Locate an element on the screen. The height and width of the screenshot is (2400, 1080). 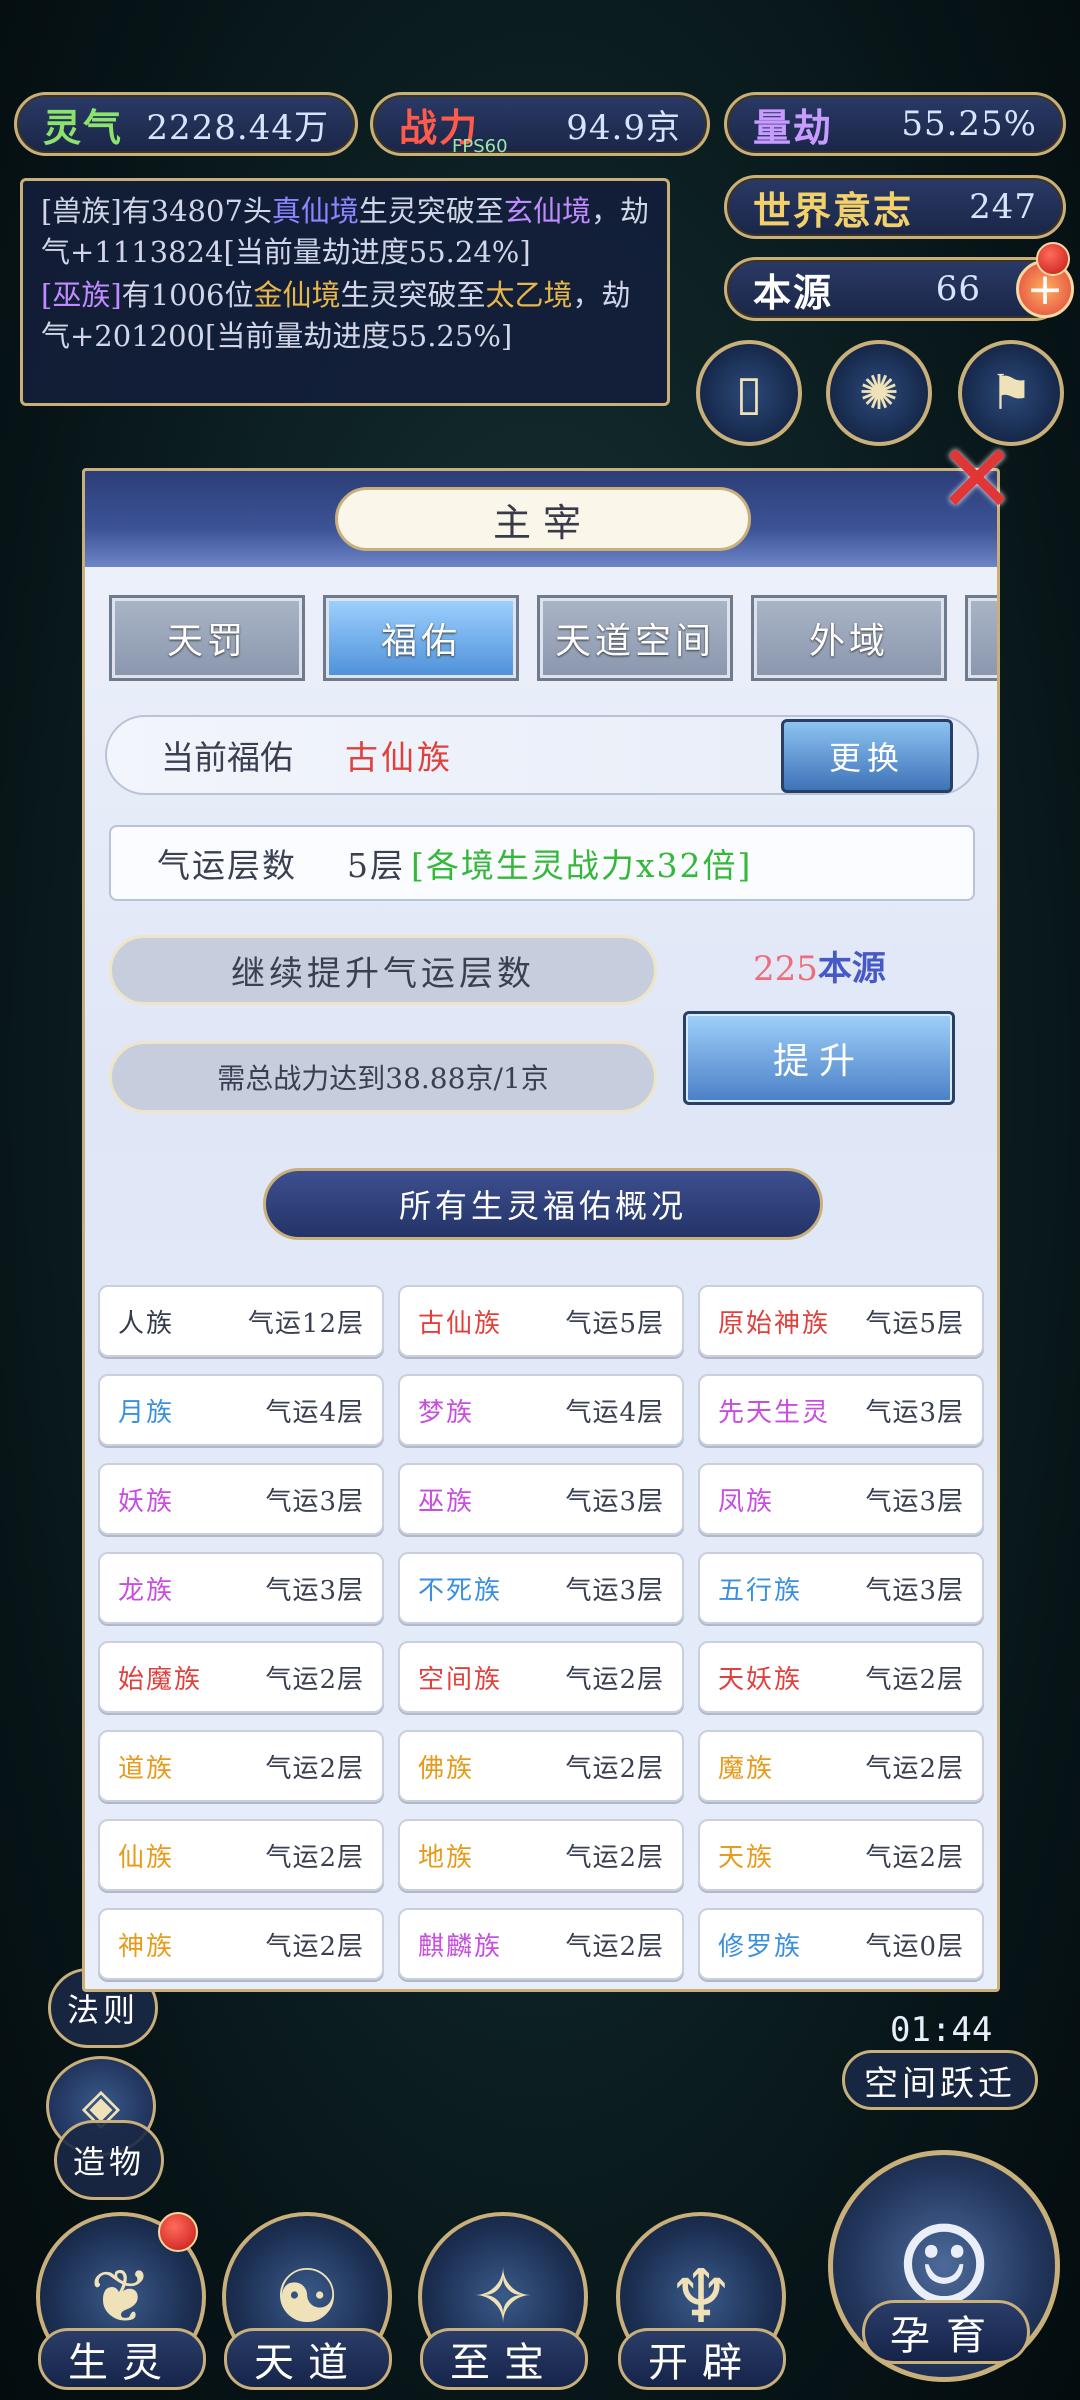
luck-level-value: 5层 is located at coordinates (376, 865).